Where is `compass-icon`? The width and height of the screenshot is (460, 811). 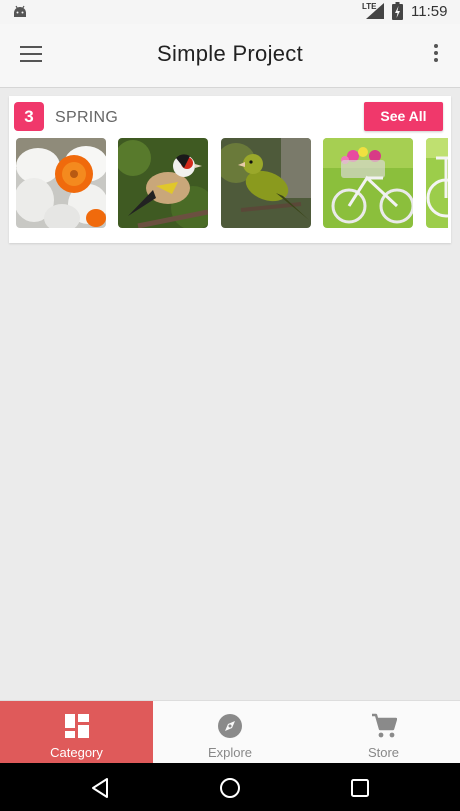 compass-icon is located at coordinates (230, 726).